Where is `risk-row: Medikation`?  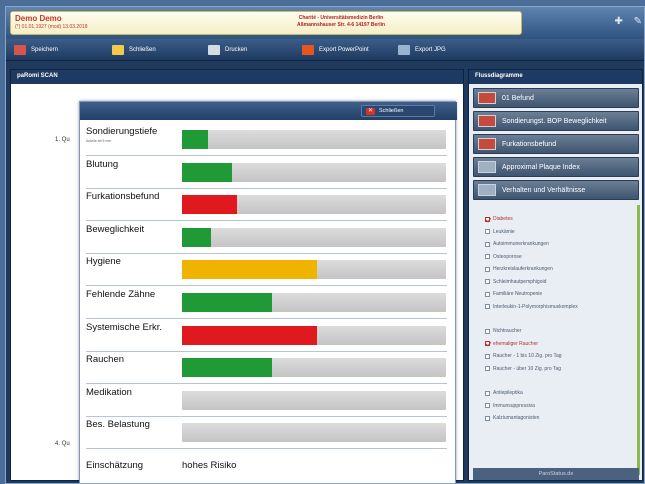
risk-row: Medikation is located at coordinates (268, 399).